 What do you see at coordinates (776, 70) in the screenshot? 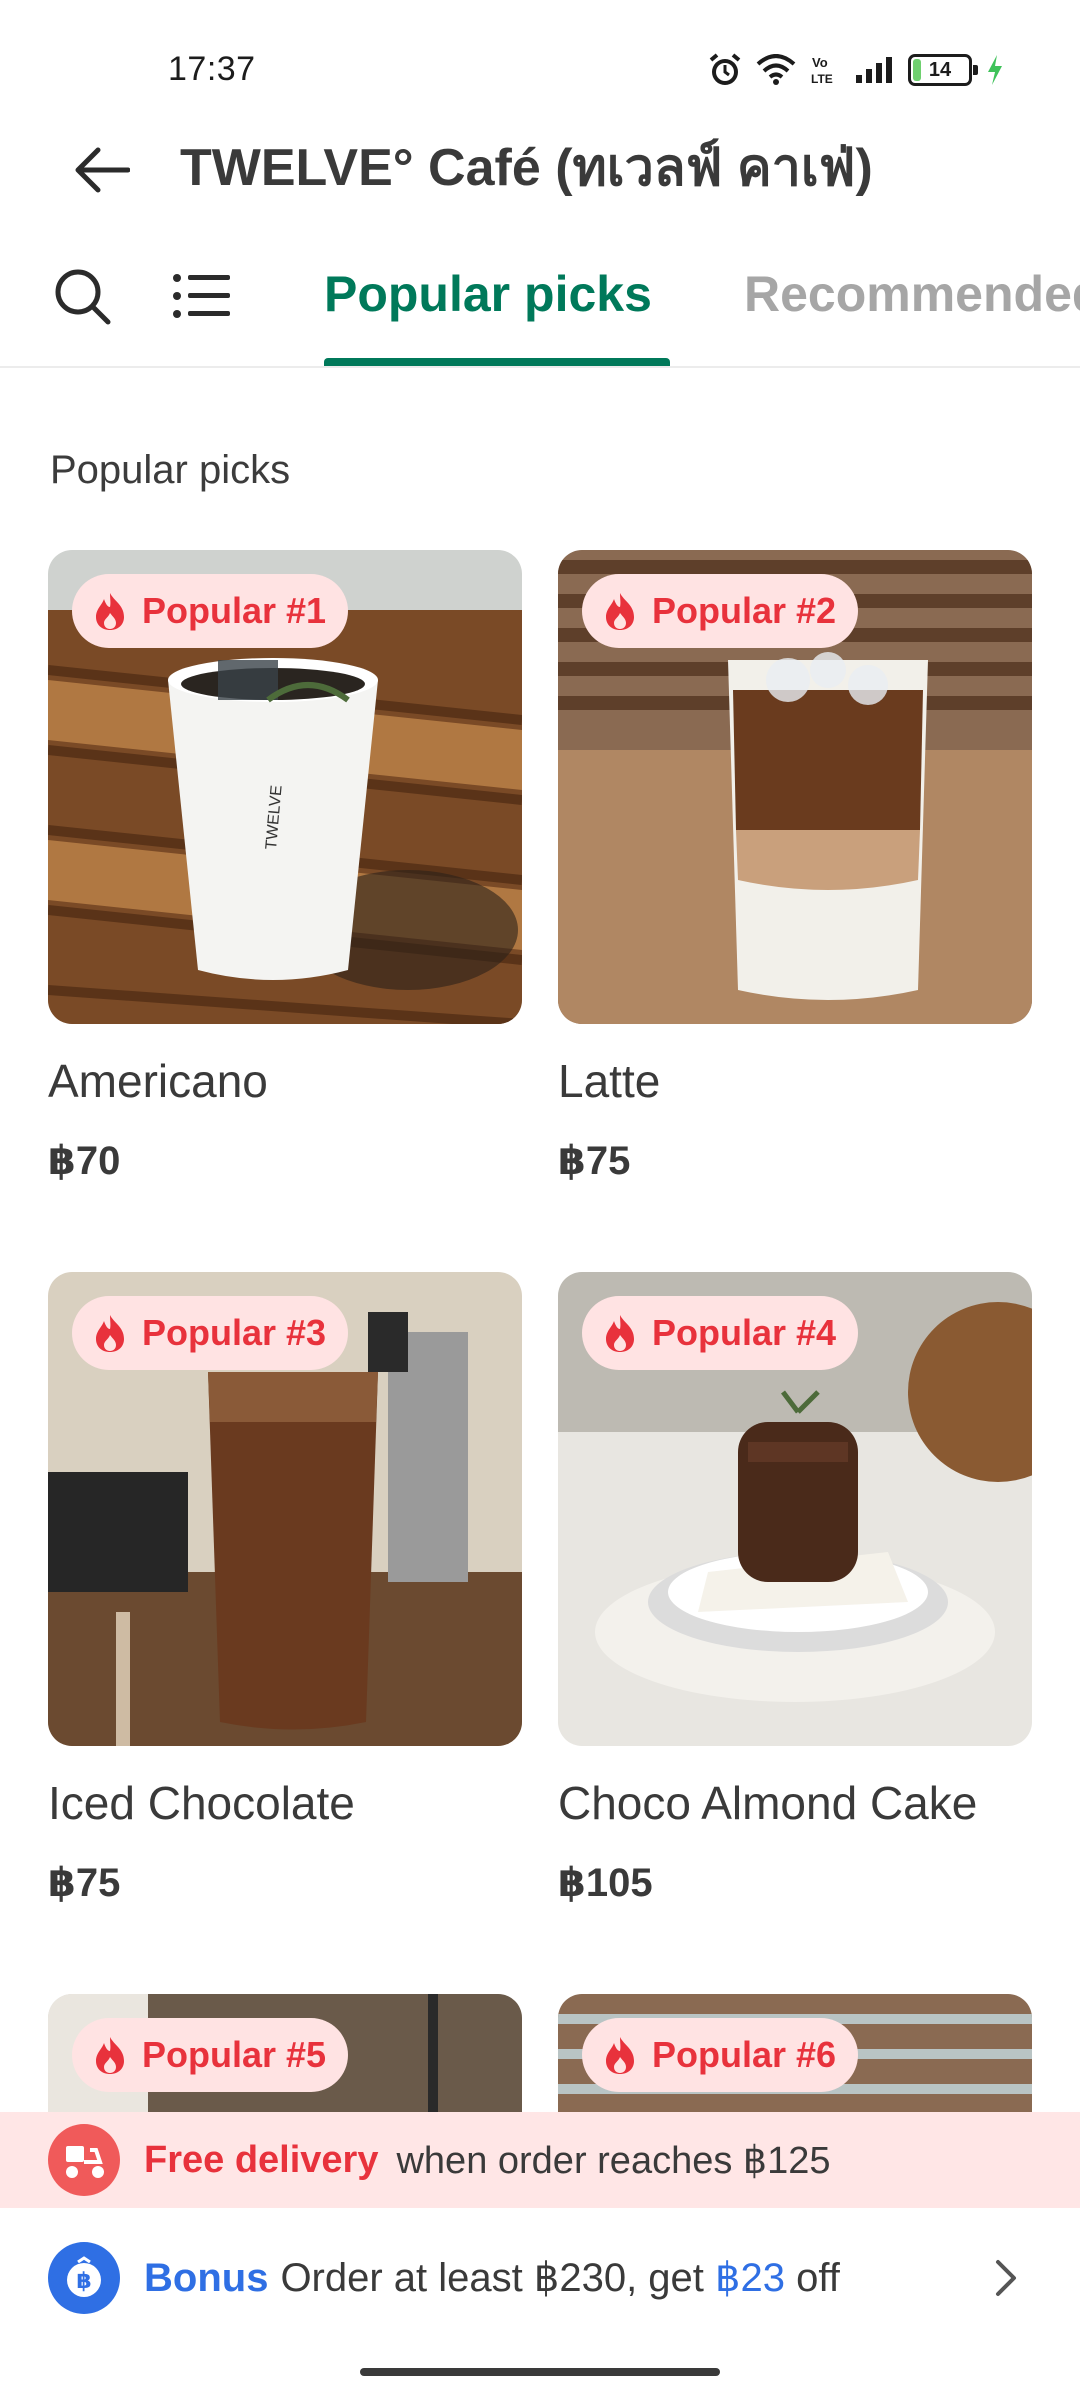
I see `wifi-icon` at bounding box center [776, 70].